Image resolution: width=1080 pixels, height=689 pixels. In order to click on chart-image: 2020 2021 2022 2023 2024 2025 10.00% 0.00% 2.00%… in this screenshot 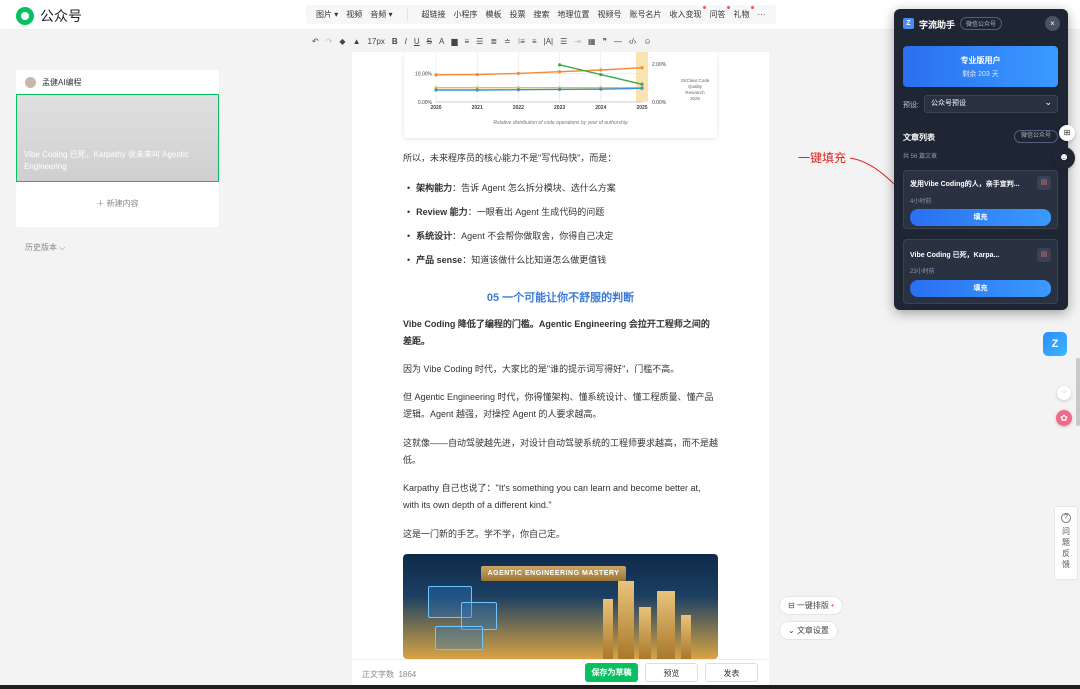, I will do `click(560, 95)`.